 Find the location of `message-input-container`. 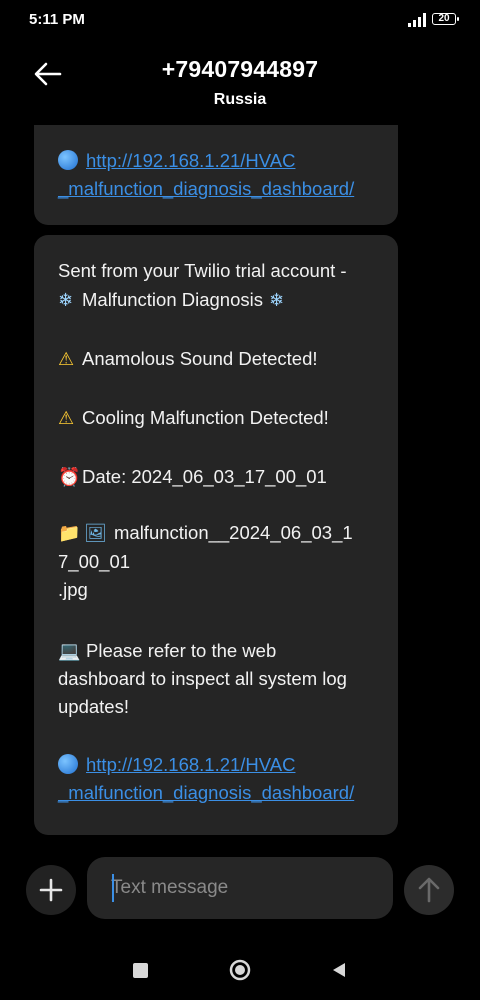

message-input-container is located at coordinates (240, 888).